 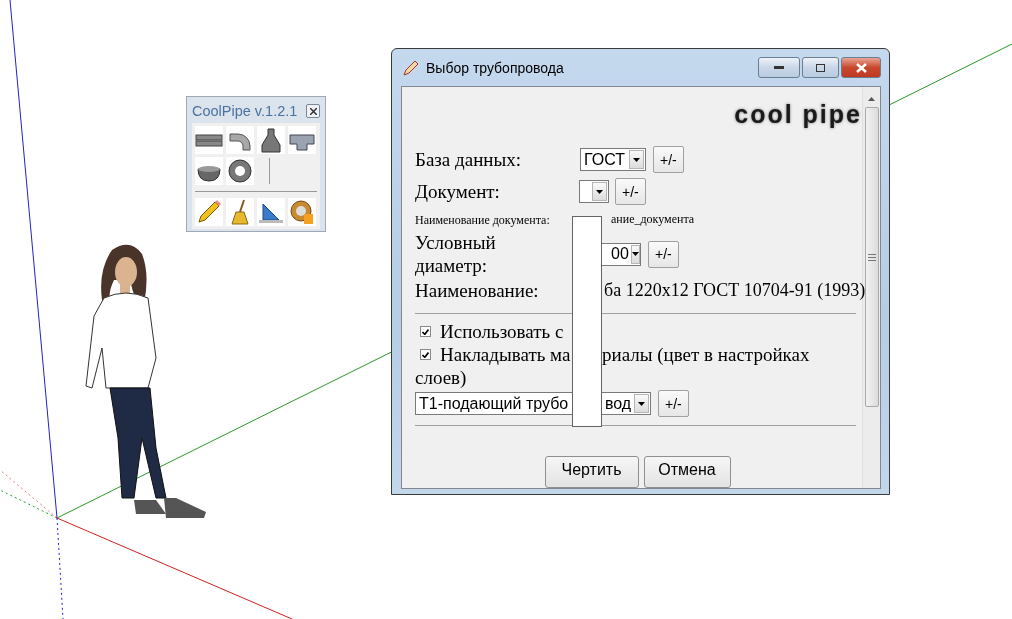 What do you see at coordinates (706, 355) in the screenshot?
I see `checkbox-label: риалы (цвет в настройках` at bounding box center [706, 355].